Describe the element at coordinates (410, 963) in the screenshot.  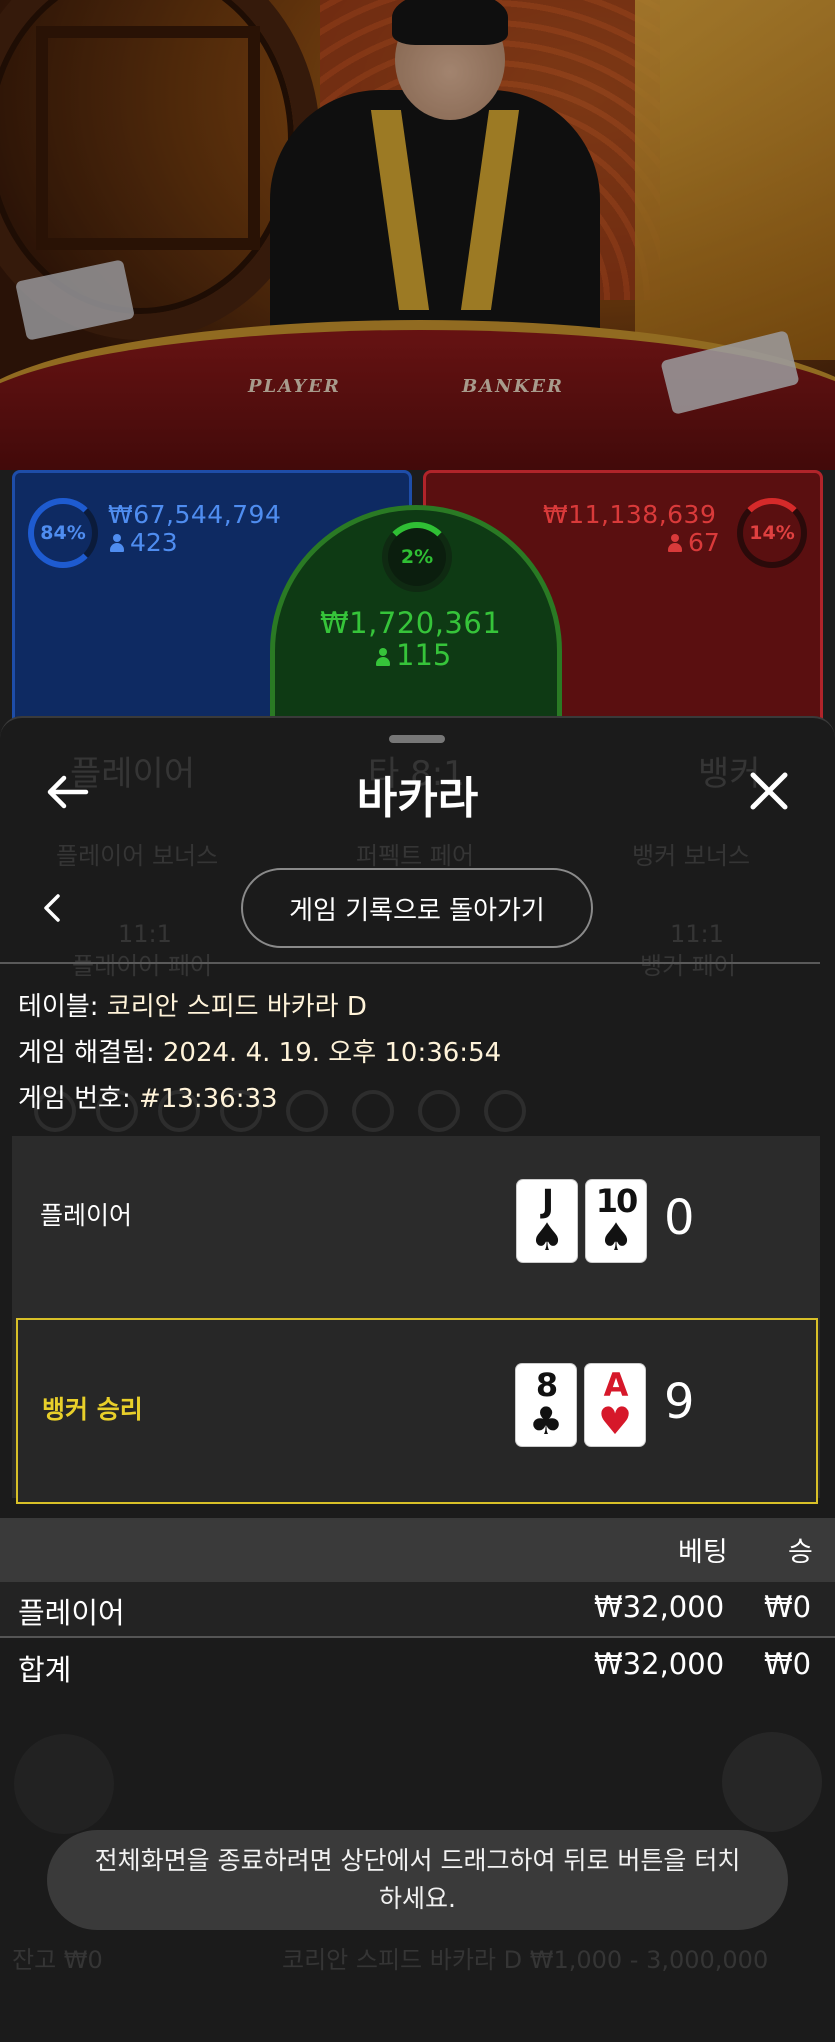
I see `divider` at that location.